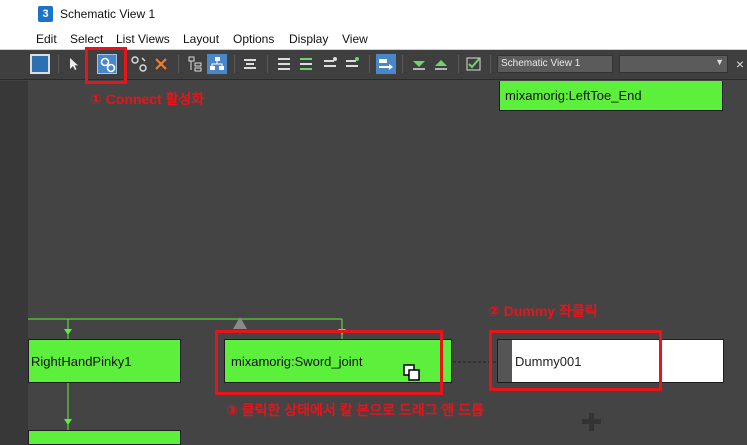  Describe the element at coordinates (543, 311) in the screenshot. I see `annotation-step2: ② Dummy 좌클릭` at that location.